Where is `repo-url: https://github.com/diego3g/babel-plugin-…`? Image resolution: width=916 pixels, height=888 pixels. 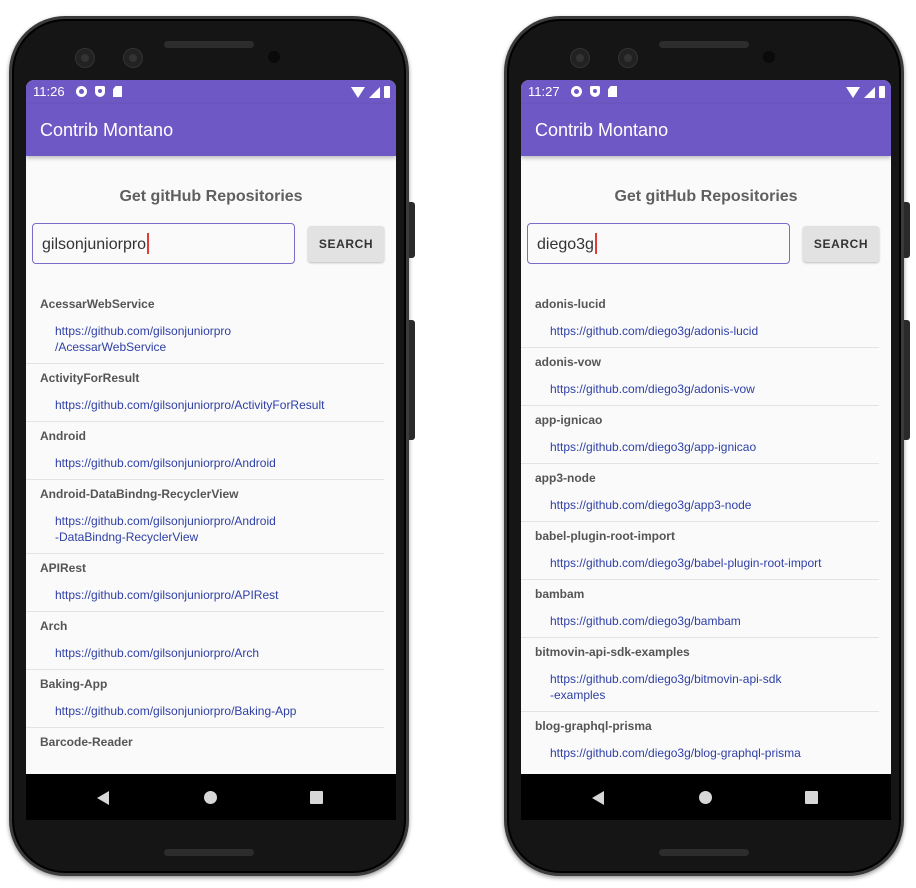
repo-url: https://github.com/diego3g/babel-plugin-… is located at coordinates (697, 557).